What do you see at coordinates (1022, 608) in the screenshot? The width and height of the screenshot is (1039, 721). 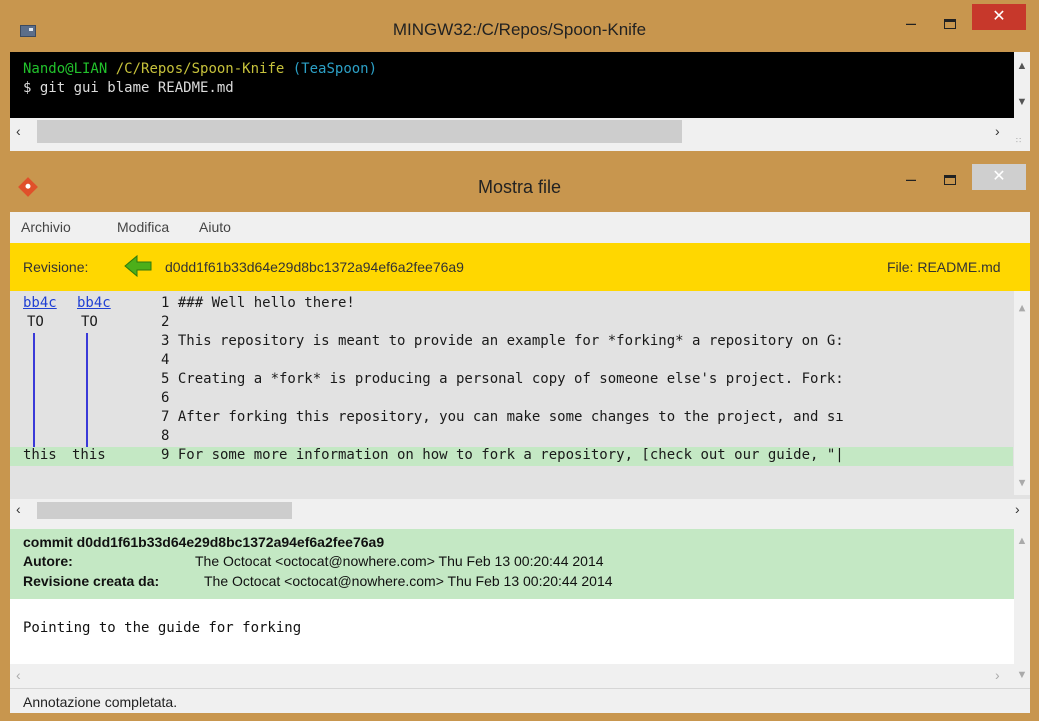 I see `commit-vertical-scrollbar: ▲ ▼` at bounding box center [1022, 608].